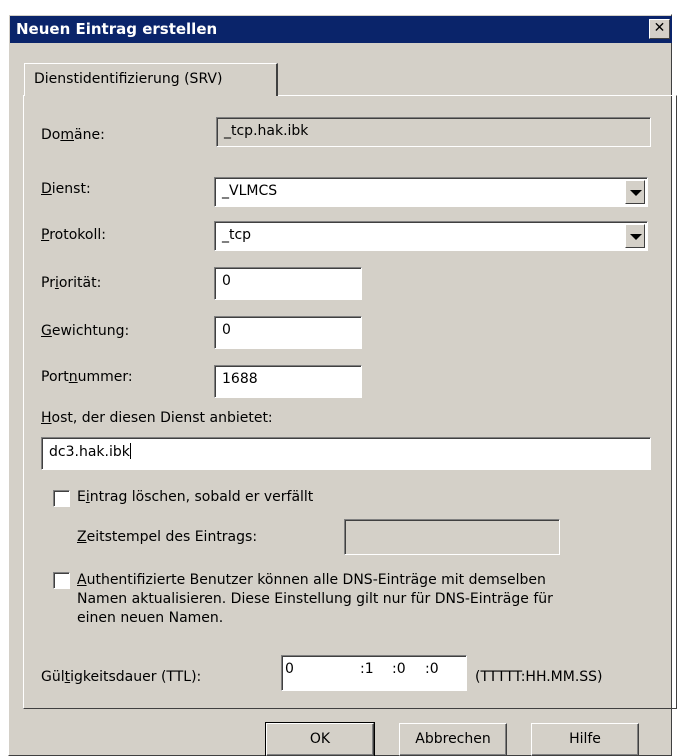  I want to click on ttl-label: Gültigkeitsdauer (TTL):, so click(121, 677).